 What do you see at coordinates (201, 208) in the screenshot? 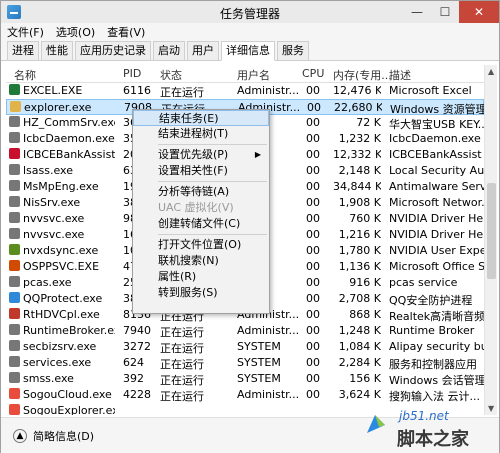
I see `context-menu-item: UAC 虚拟化(V)` at bounding box center [201, 208].